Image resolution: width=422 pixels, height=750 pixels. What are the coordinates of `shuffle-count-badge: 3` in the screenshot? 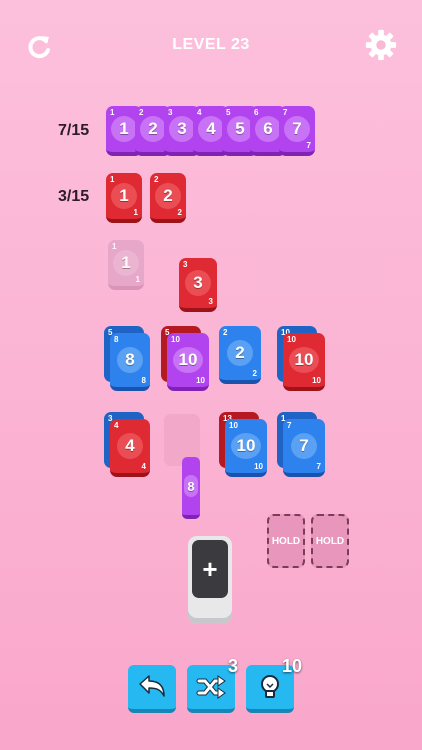 It's located at (233, 666).